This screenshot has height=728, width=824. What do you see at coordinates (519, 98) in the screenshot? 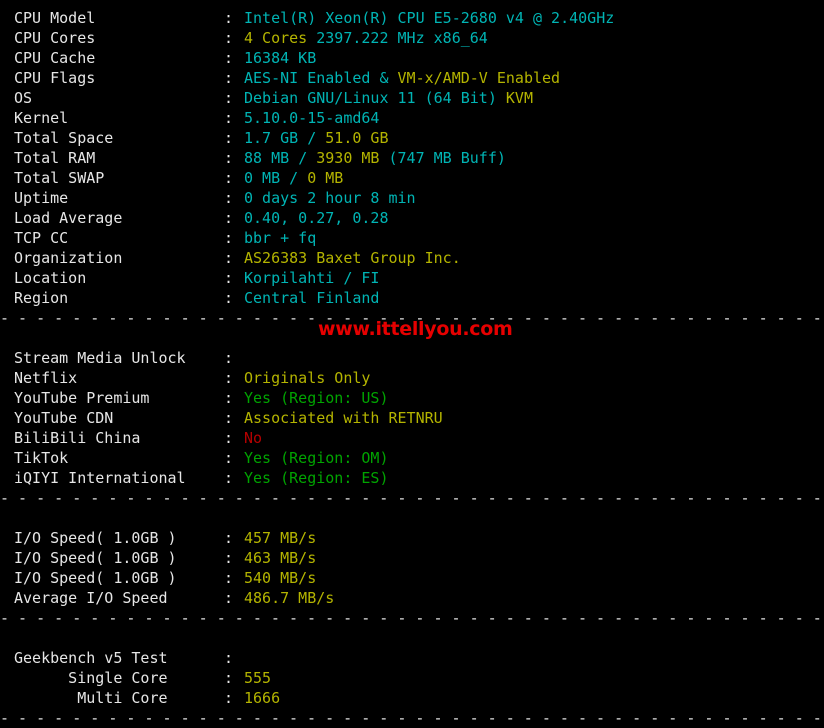
I see `info-row-value: KVM` at bounding box center [519, 98].